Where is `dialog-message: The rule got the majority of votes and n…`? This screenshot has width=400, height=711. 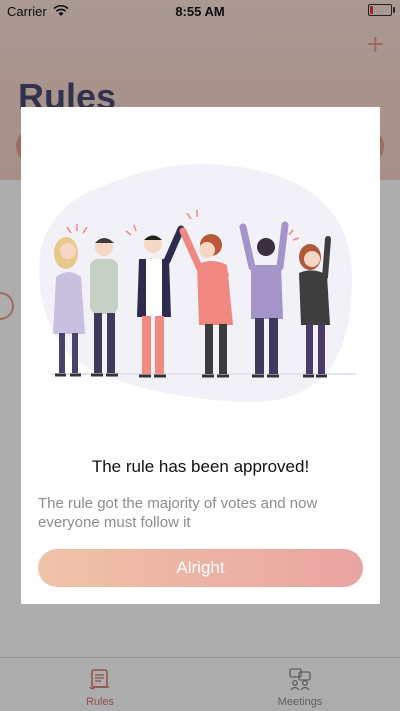
dialog-message: The rule got the majority of votes and n… is located at coordinates (178, 513).